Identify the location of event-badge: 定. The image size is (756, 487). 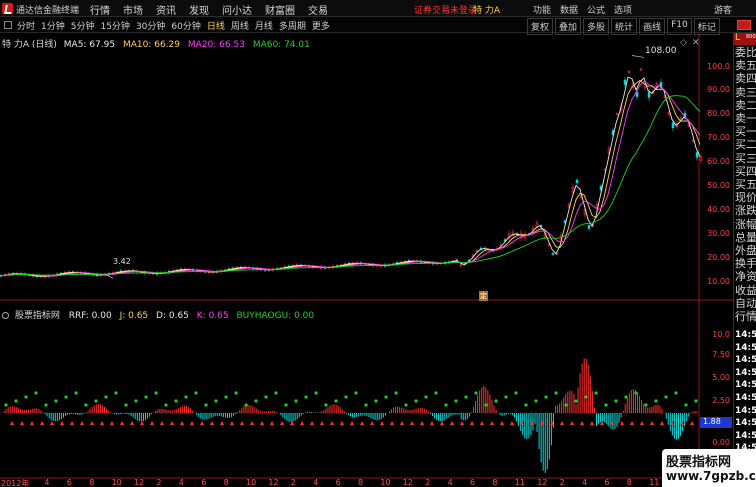
(483, 296).